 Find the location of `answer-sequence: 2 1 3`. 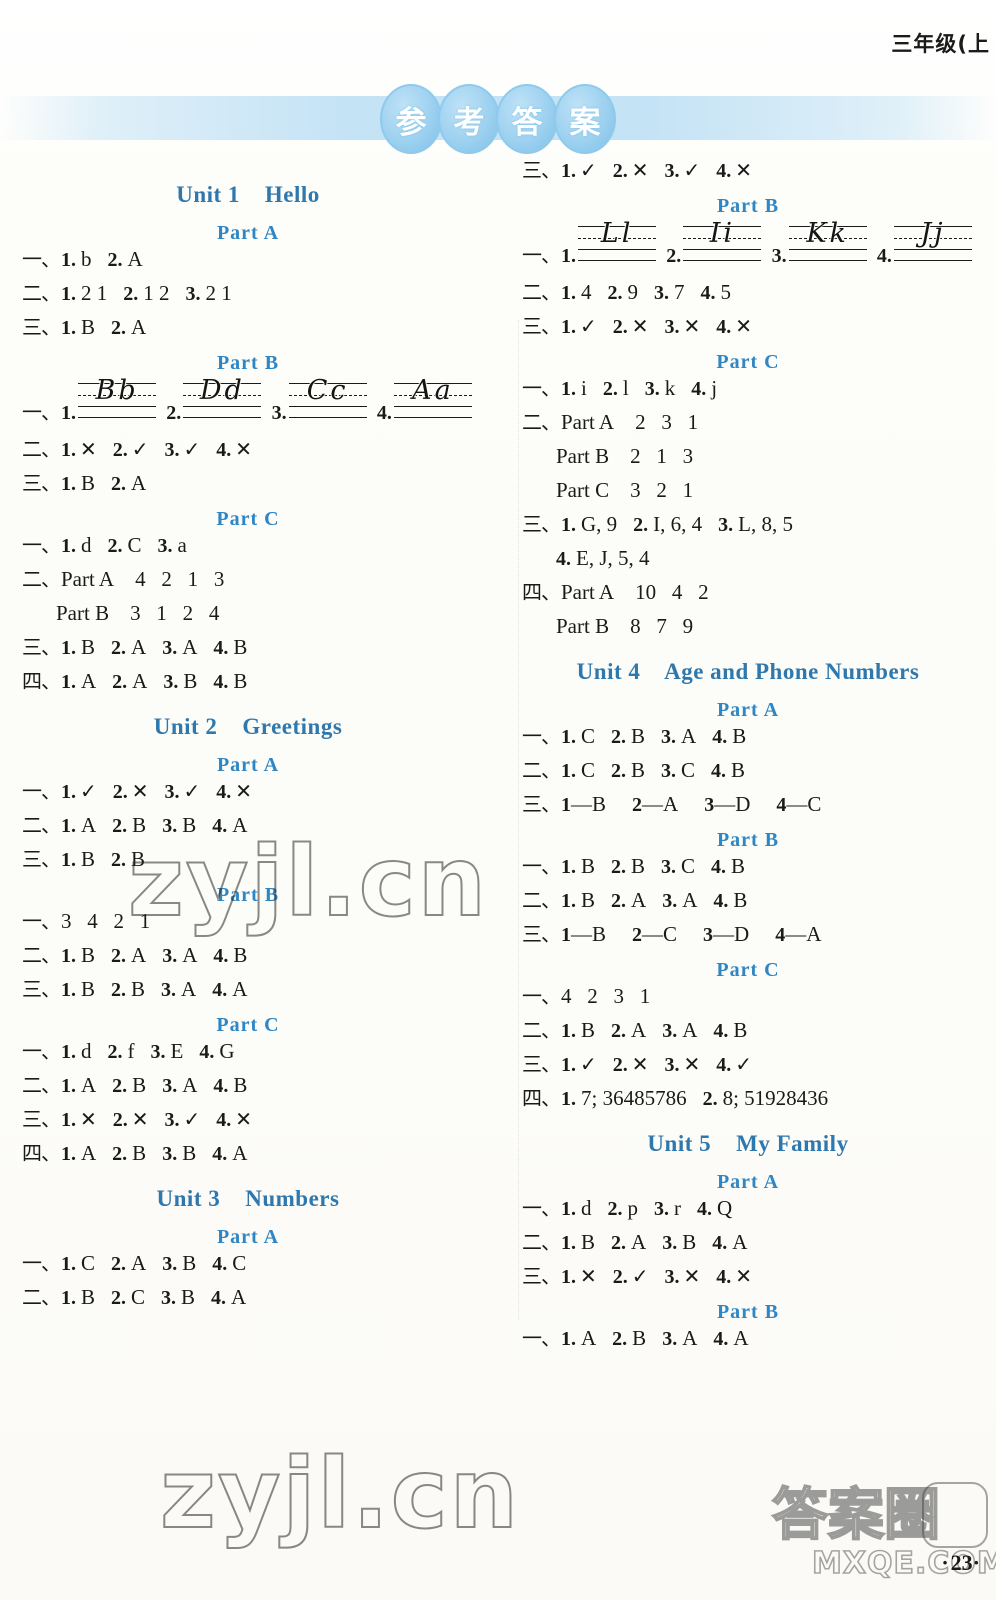

answer-sequence: 2 1 3 is located at coordinates (662, 456).